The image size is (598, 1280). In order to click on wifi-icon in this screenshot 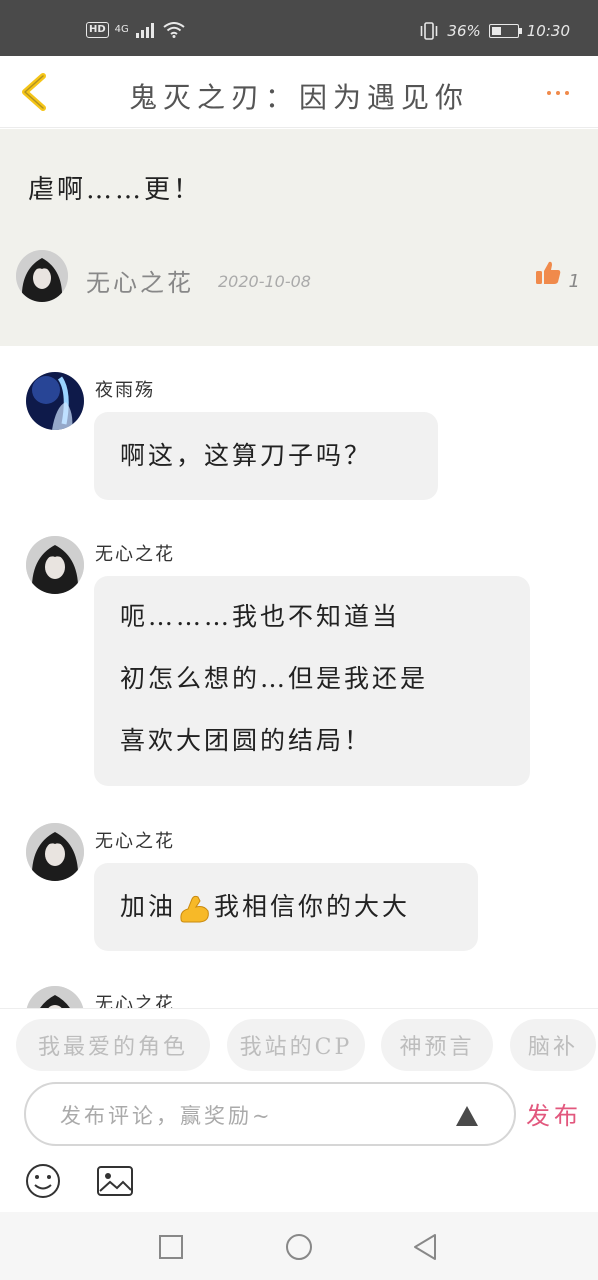, I will do `click(174, 30)`.